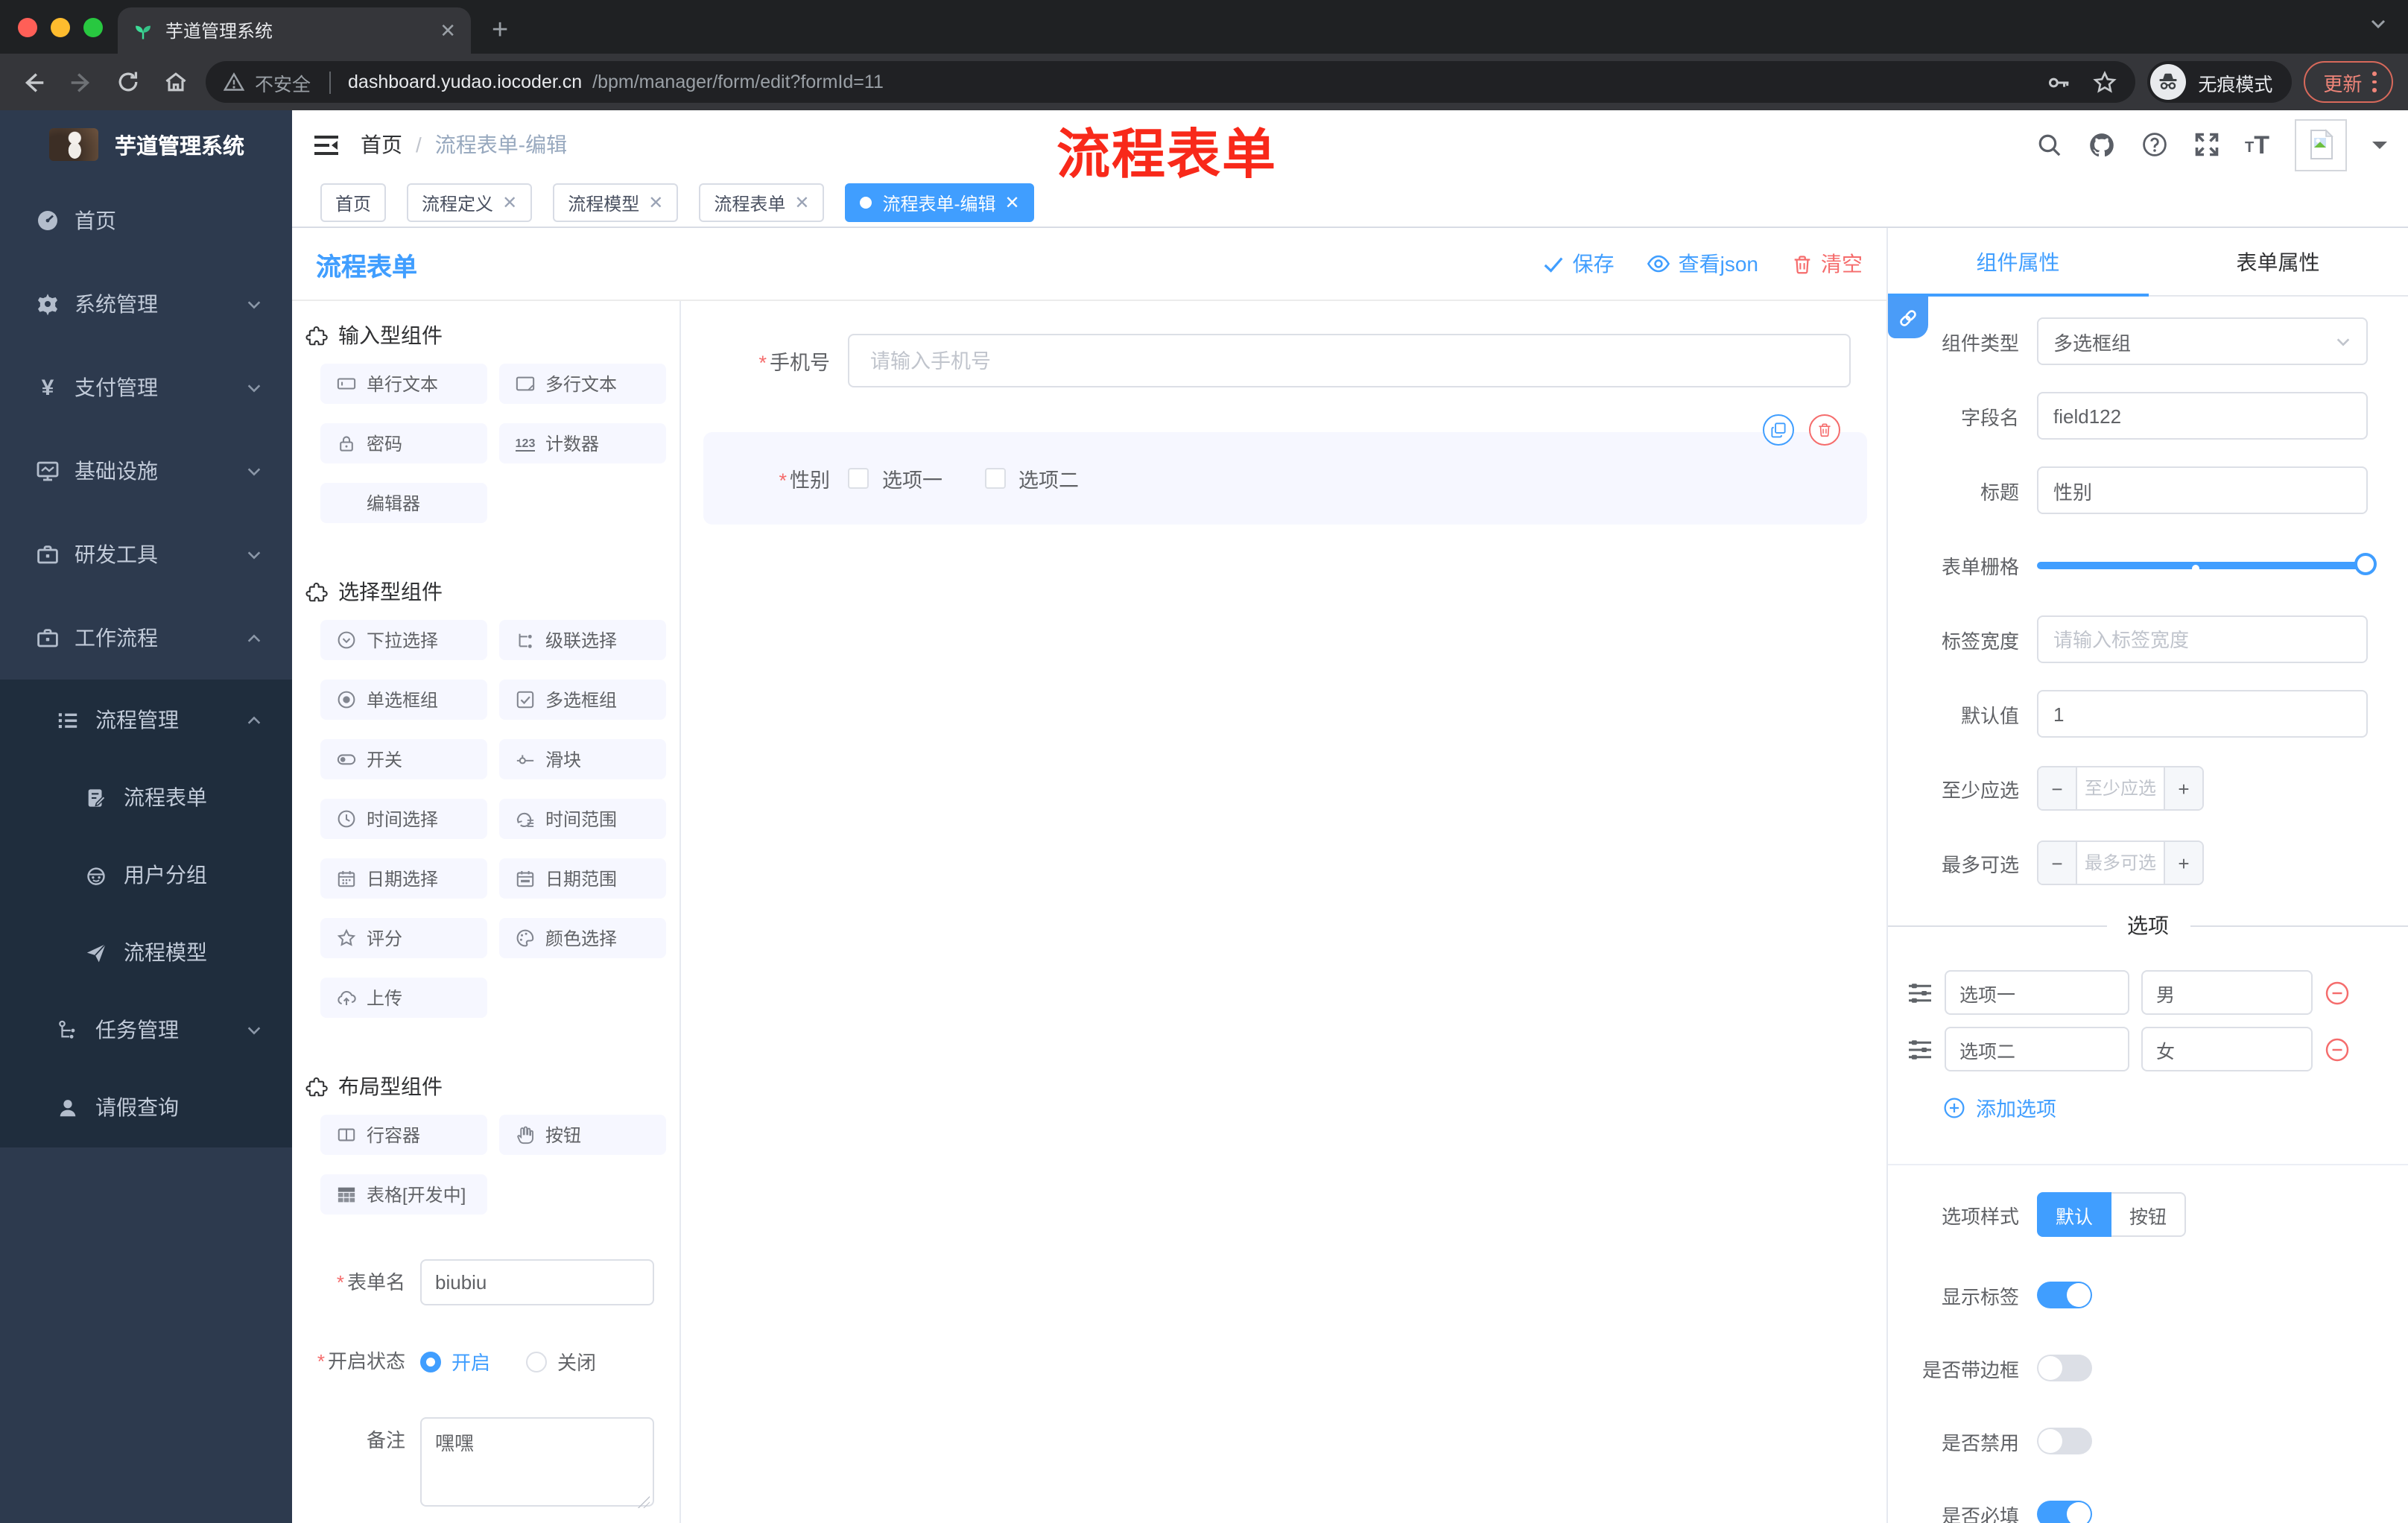 This screenshot has height=1523, width=2408. I want to click on style-default-button: 默认, so click(2074, 1214).